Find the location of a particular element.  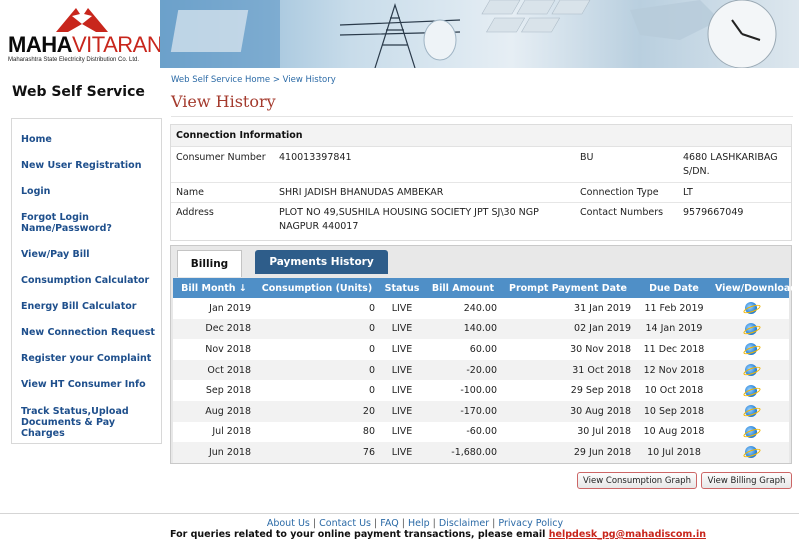

tab-payments-history: Payments History is located at coordinates (321, 262).